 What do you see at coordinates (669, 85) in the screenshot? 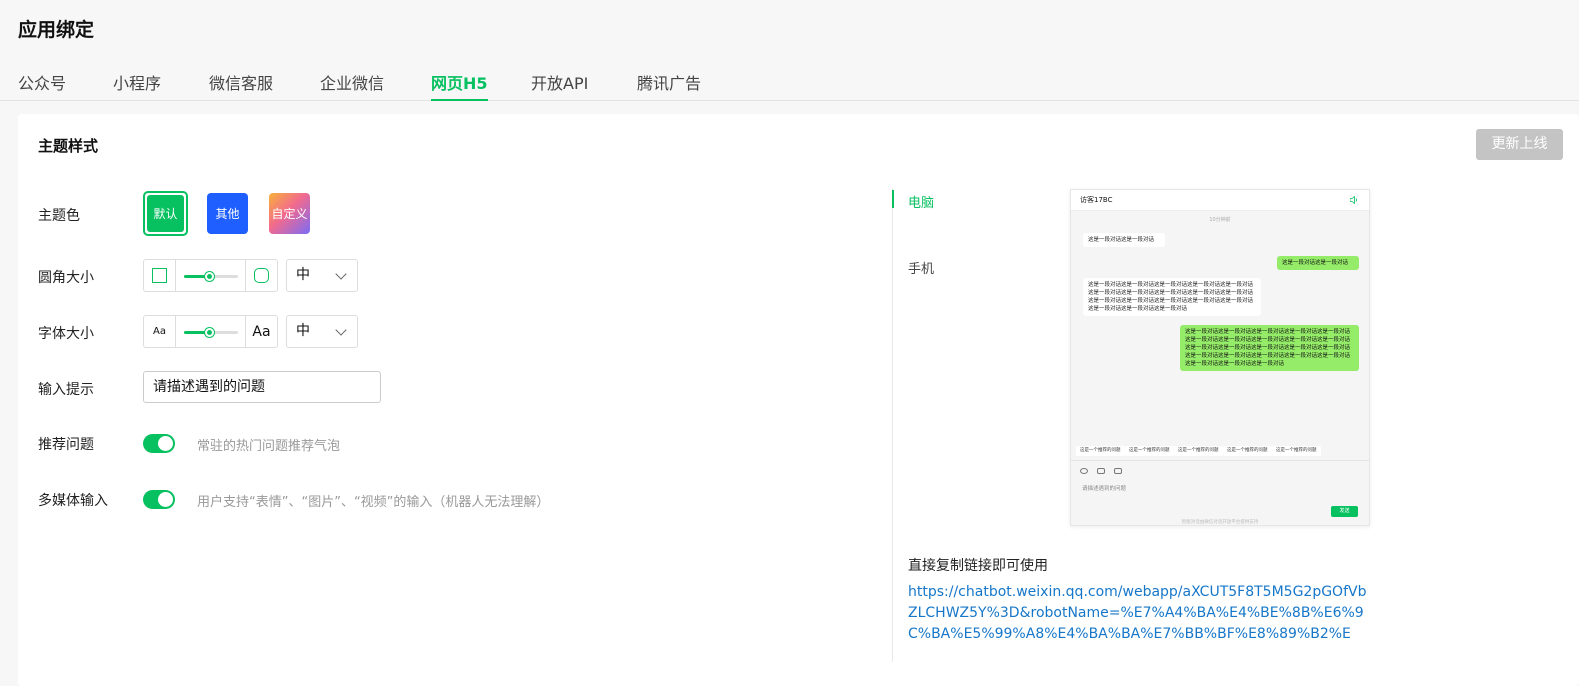
I see `tab-tencent-ads: 腾讯广告` at bounding box center [669, 85].